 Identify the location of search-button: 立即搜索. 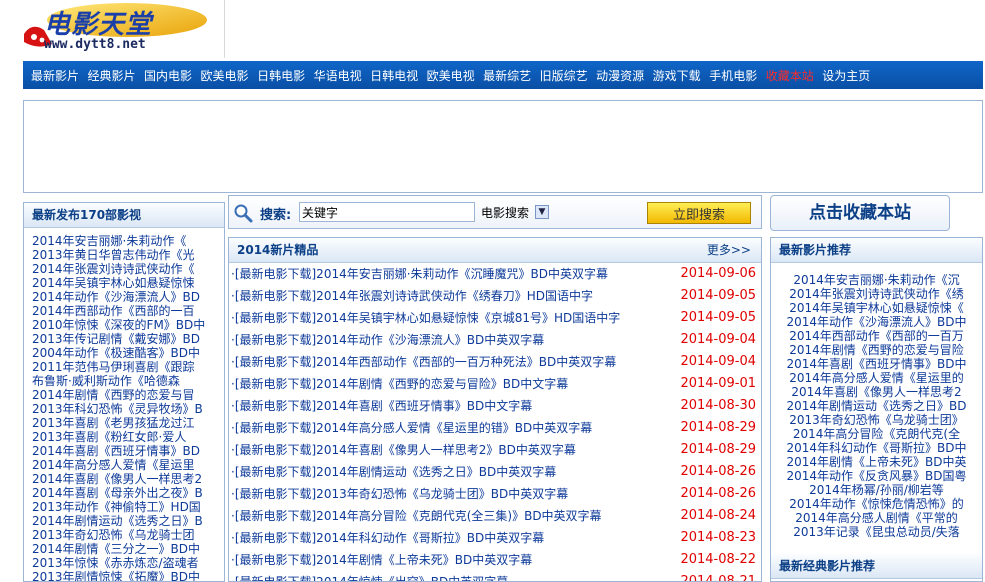
(699, 213).